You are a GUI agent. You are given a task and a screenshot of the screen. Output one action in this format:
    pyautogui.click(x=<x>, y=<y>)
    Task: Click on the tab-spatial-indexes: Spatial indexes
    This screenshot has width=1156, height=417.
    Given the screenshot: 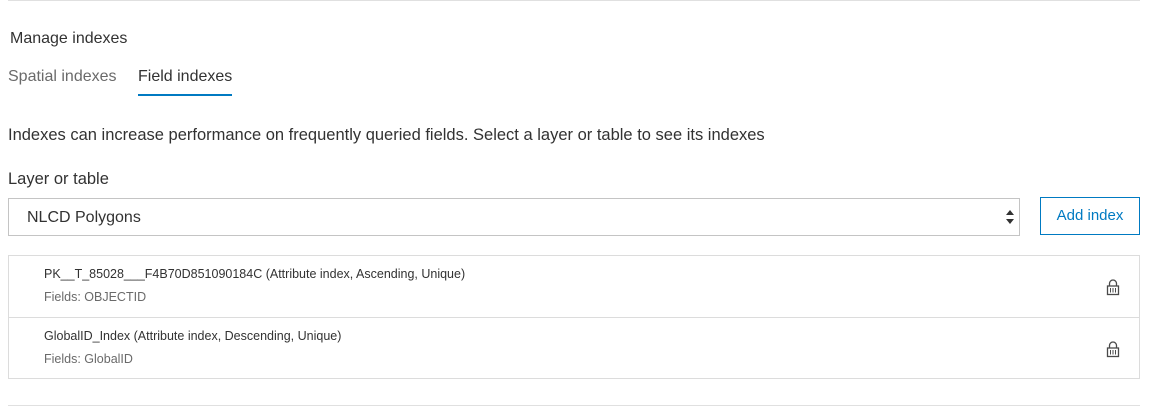 What is the action you would take?
    pyautogui.click(x=62, y=82)
    